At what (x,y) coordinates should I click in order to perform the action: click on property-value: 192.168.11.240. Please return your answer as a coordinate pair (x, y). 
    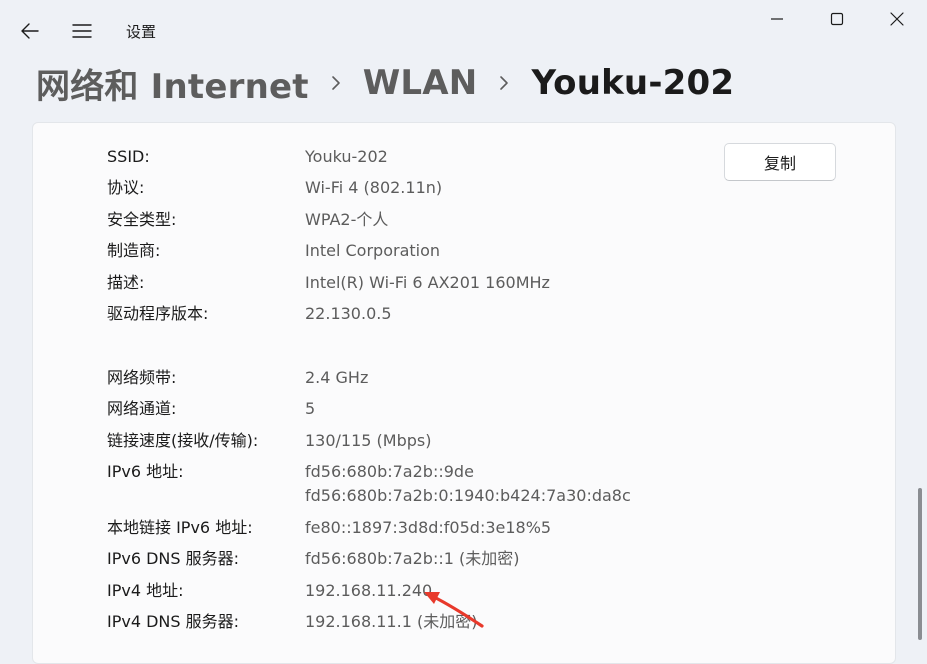
    Looking at the image, I should click on (369, 590).